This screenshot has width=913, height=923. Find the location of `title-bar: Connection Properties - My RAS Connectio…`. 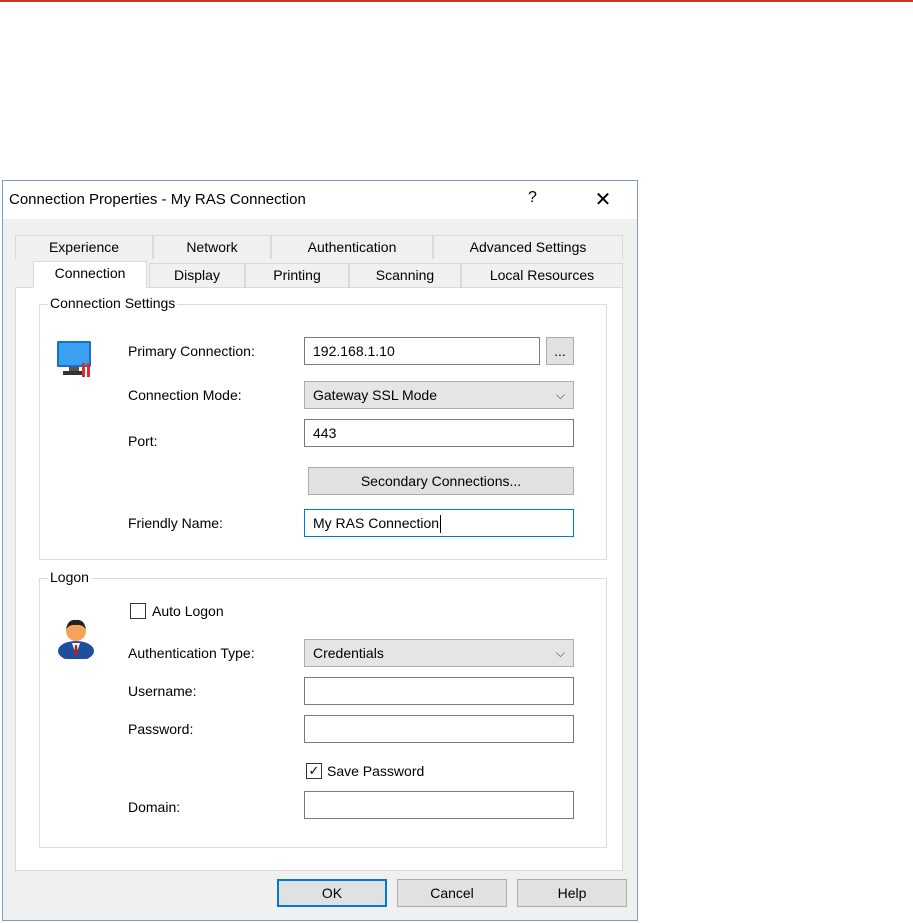

title-bar: Connection Properties - My RAS Connectio… is located at coordinates (320, 200).